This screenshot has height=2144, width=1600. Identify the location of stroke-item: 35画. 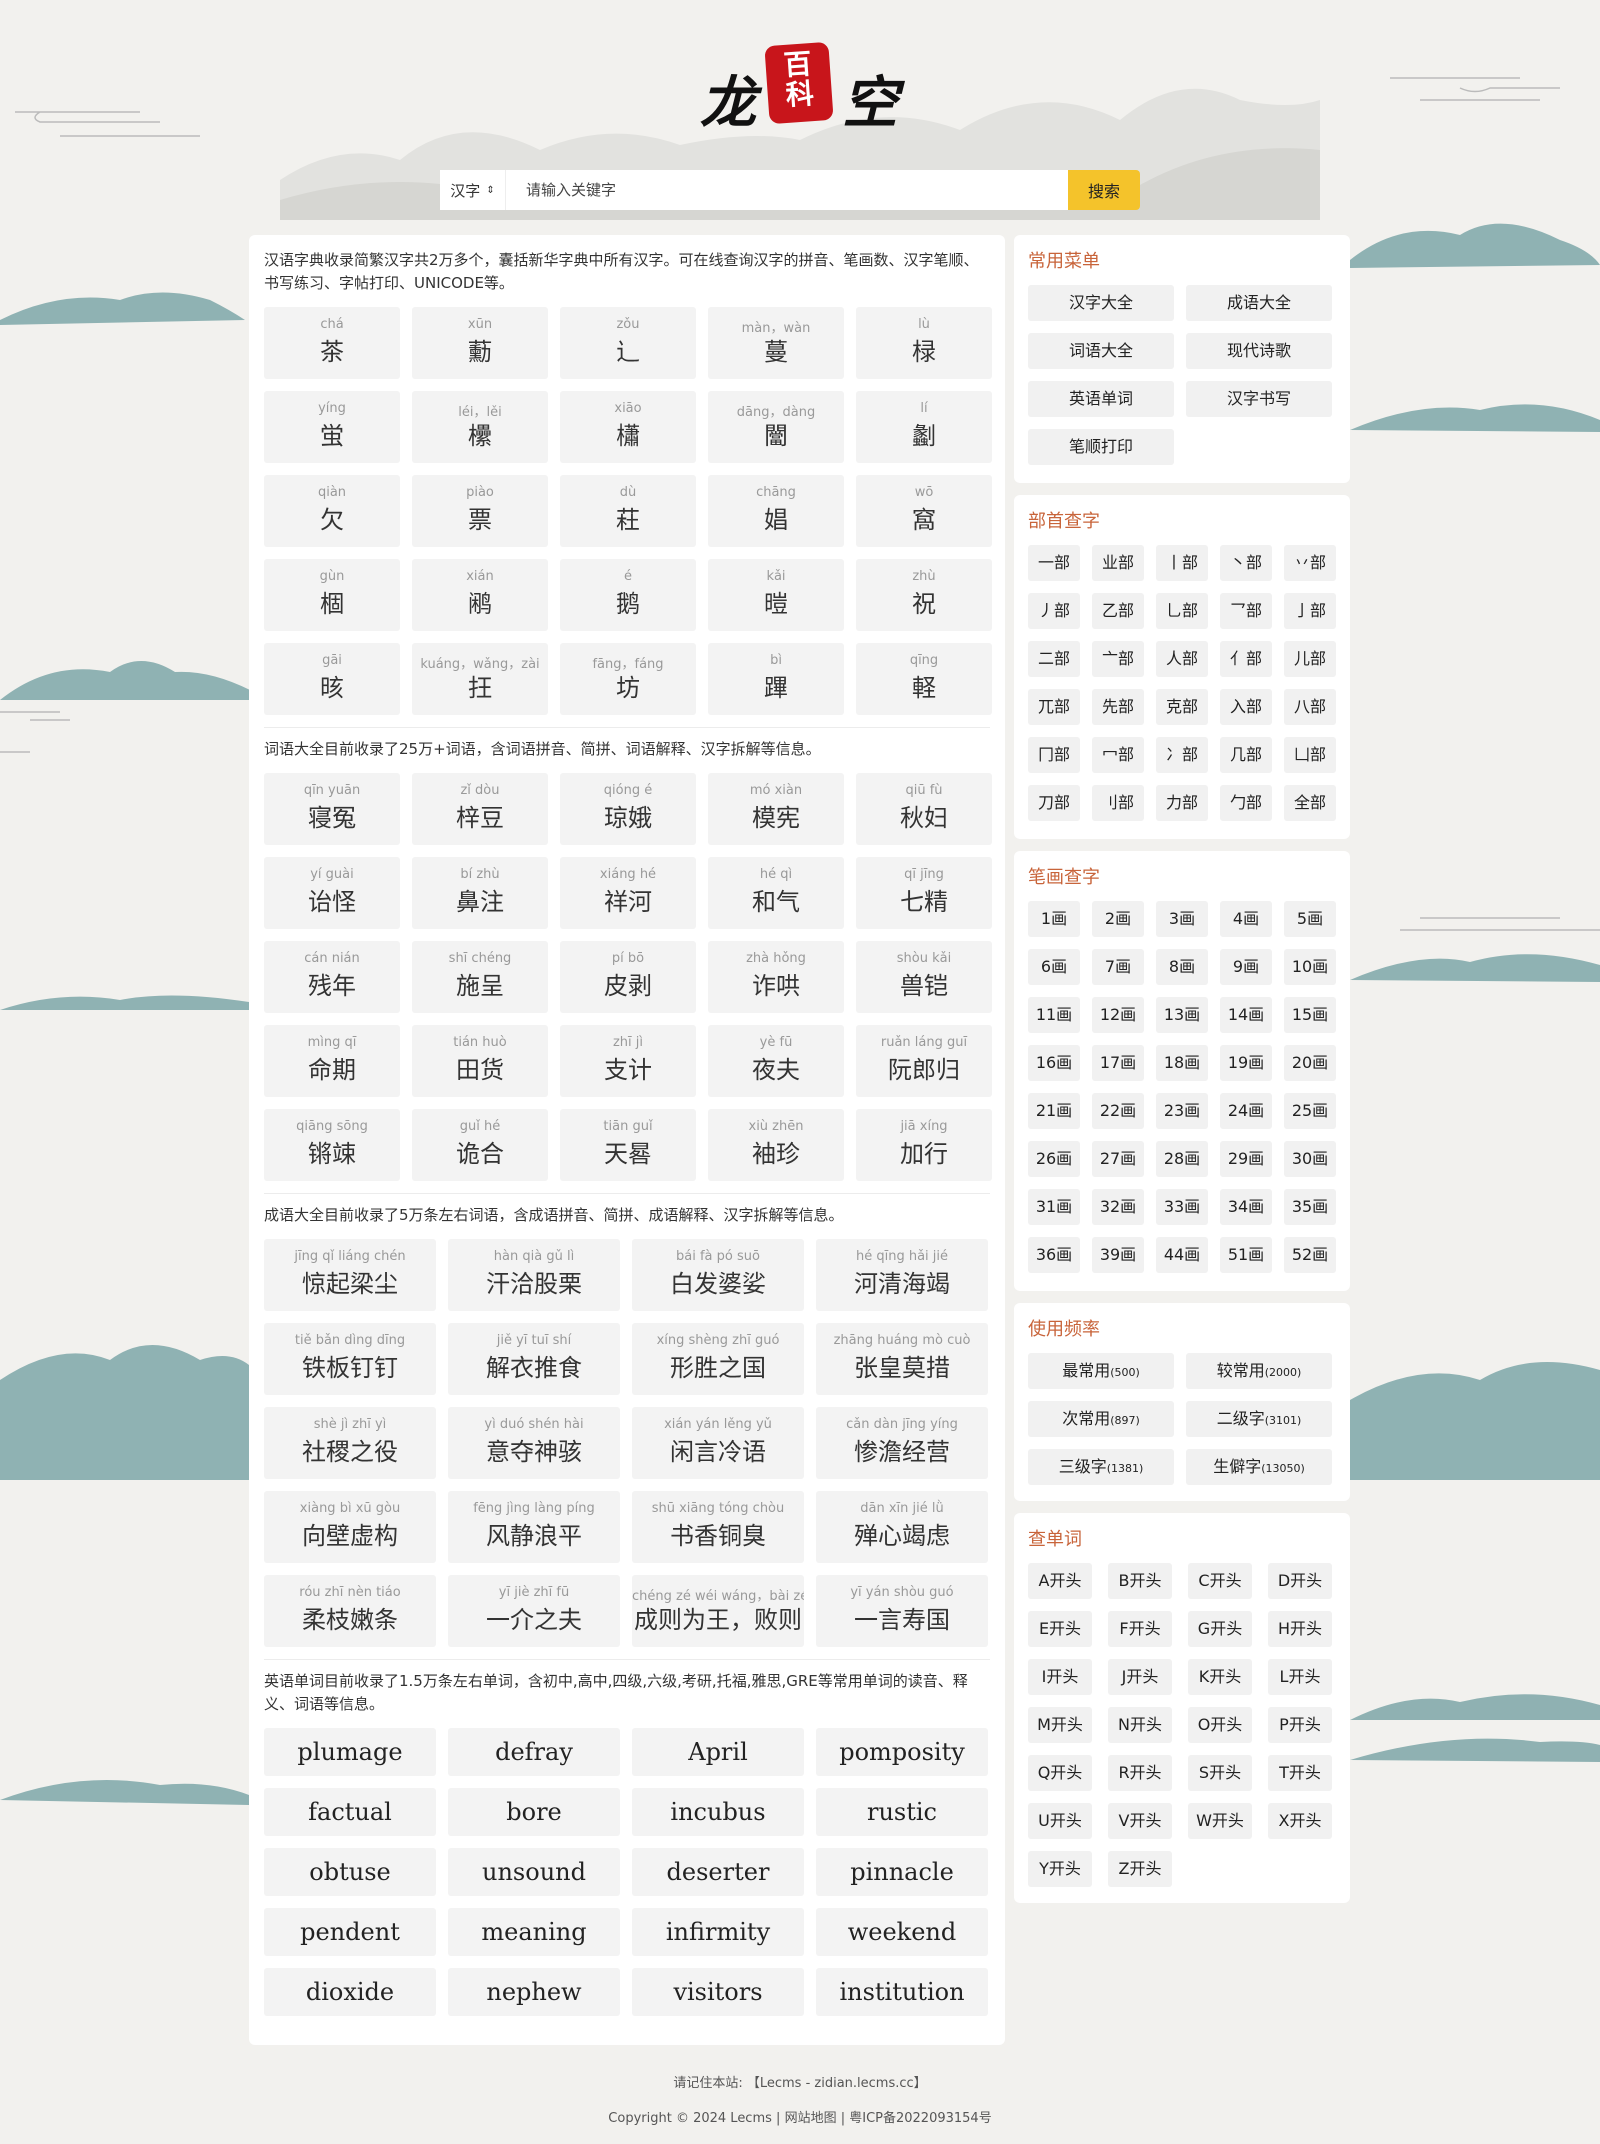
(1310, 1207).